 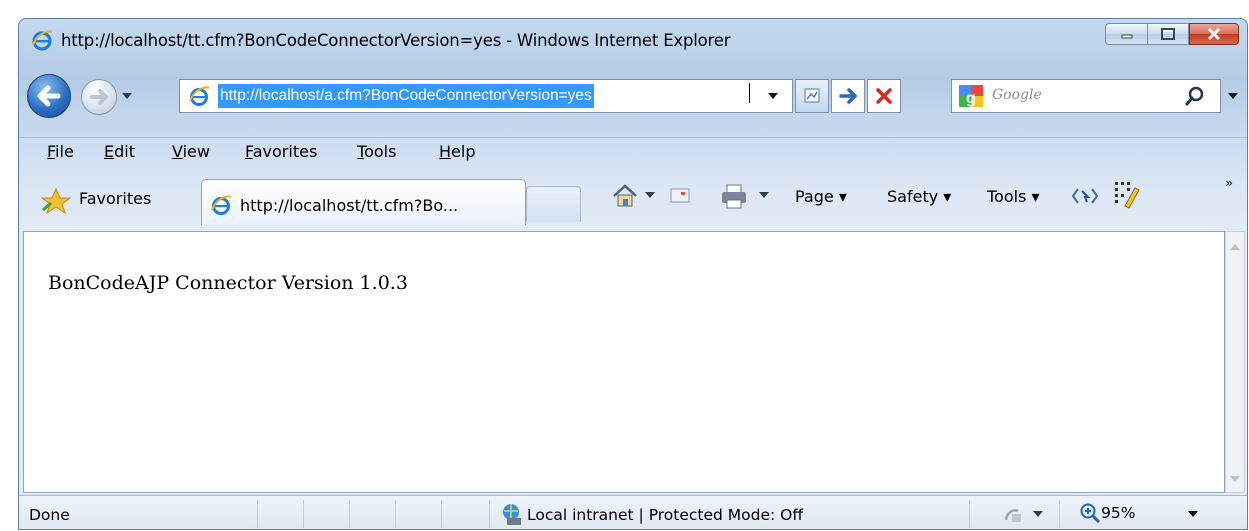 I want to click on close-button, so click(x=1214, y=34).